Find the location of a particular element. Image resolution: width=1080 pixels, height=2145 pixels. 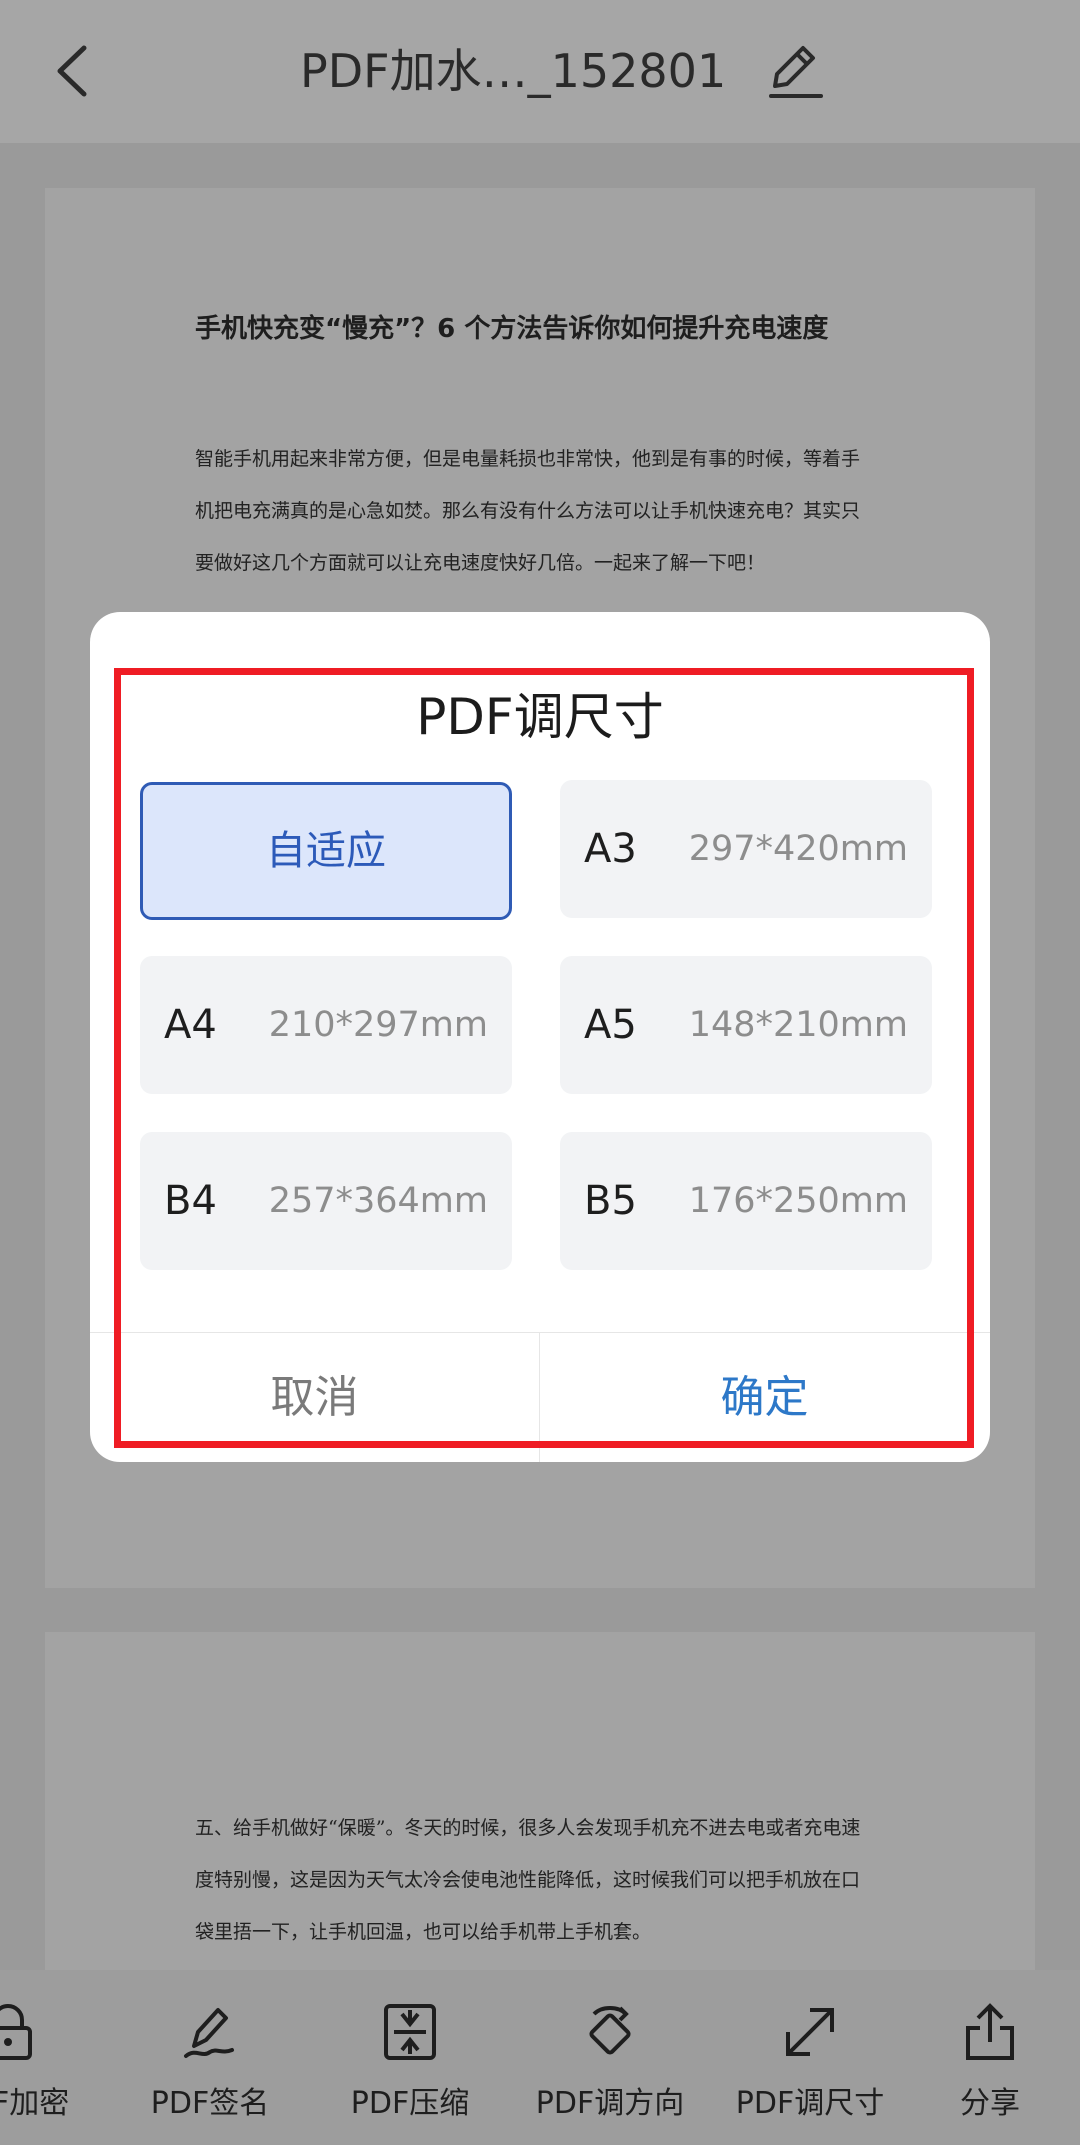

option-size: 148*210mm is located at coordinates (798, 1025).